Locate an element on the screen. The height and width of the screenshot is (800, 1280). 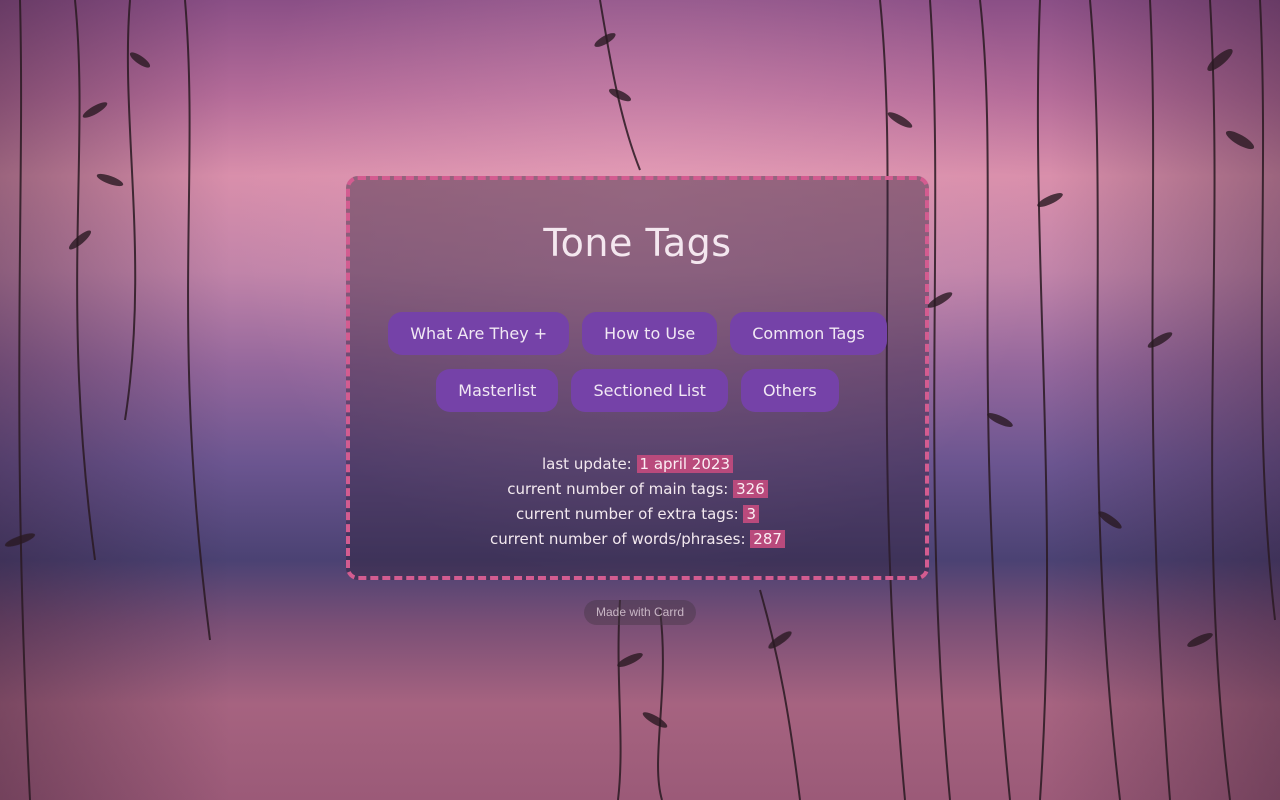
words-phrases-label: current number of words/phrases: is located at coordinates (618, 539).